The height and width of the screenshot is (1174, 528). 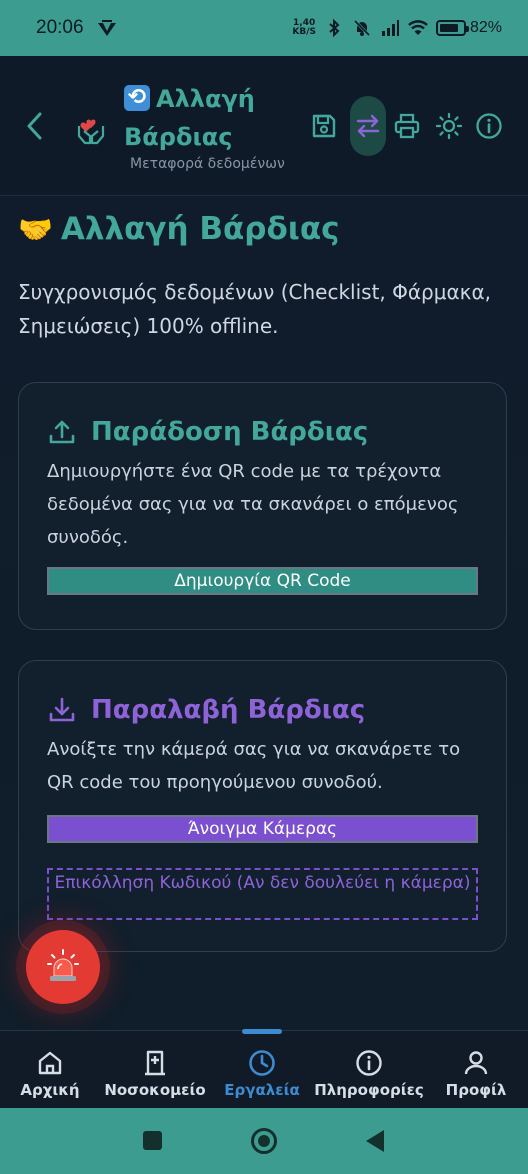 I want to click on print-button, so click(x=407, y=126).